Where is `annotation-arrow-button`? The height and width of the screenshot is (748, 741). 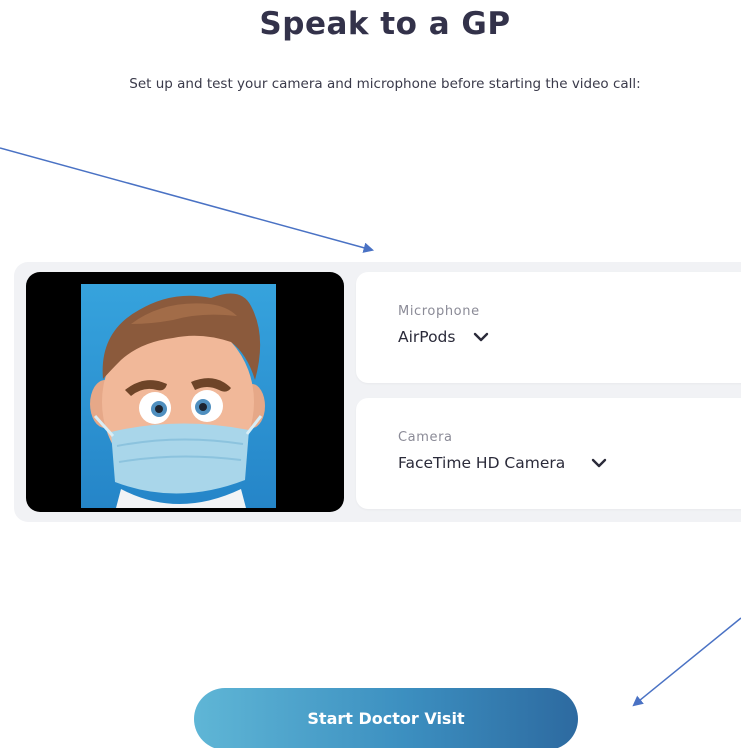 annotation-arrow-button is located at coordinates (686, 662).